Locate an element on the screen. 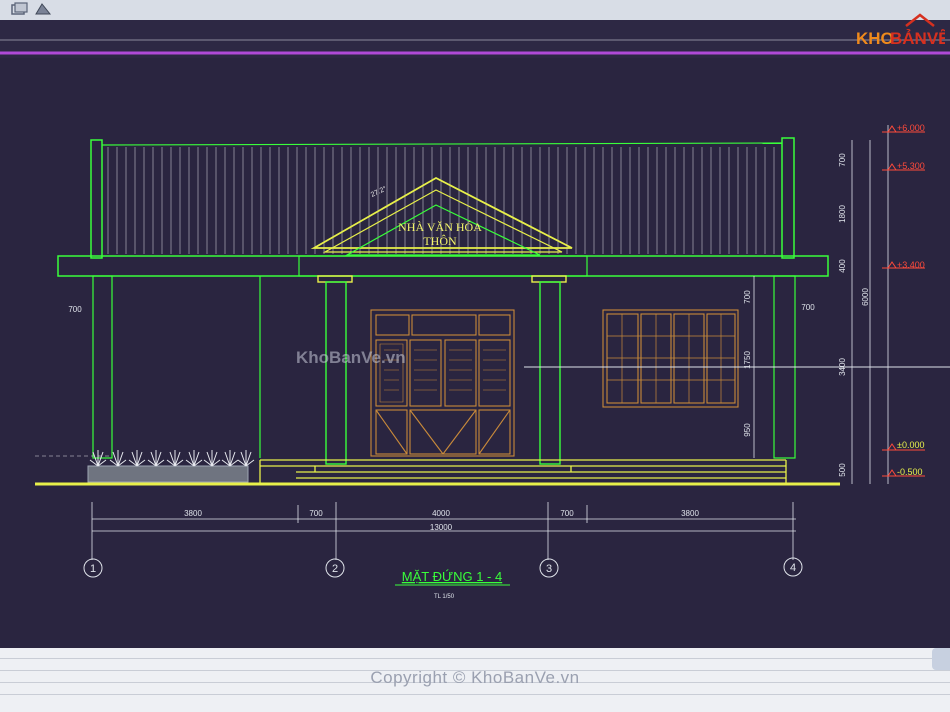 Image resolution: width=950 pixels, height=712 pixels. khobanve-logo: KHO BẢNVẼ is located at coordinates (900, 32).